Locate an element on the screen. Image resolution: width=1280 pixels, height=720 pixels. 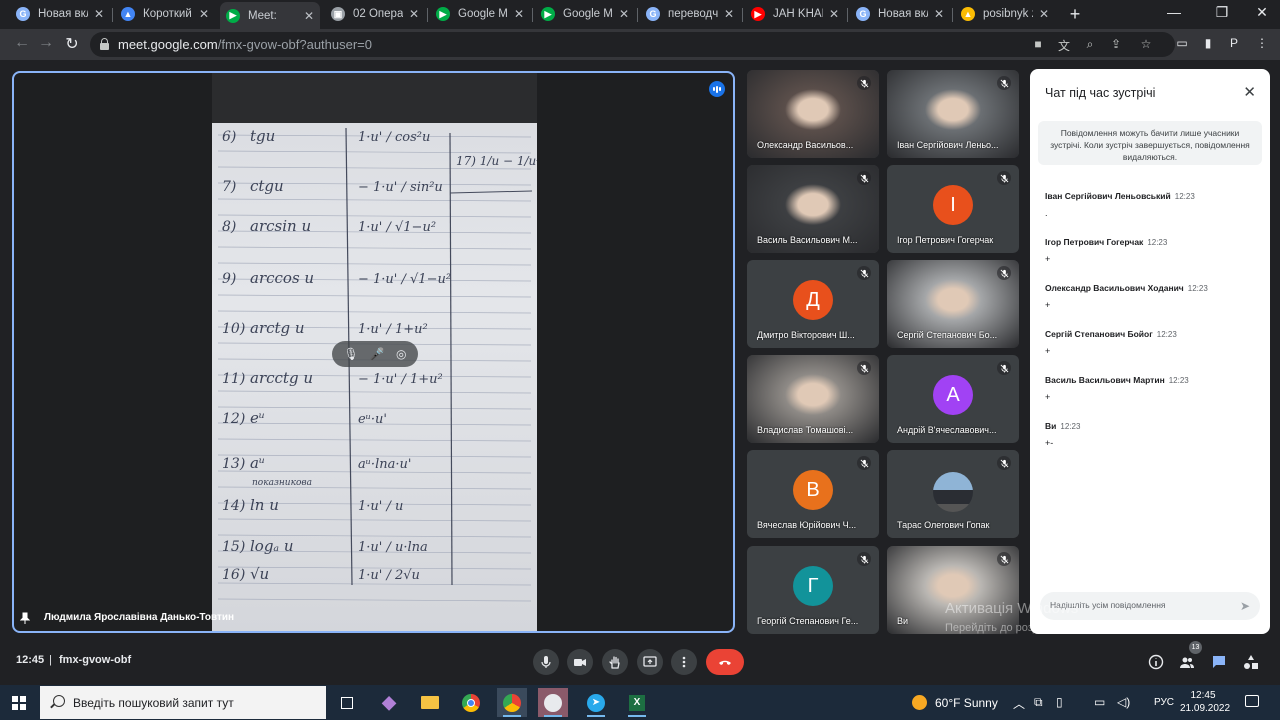
new-tab-button: + is located at coordinates (1075, 14).